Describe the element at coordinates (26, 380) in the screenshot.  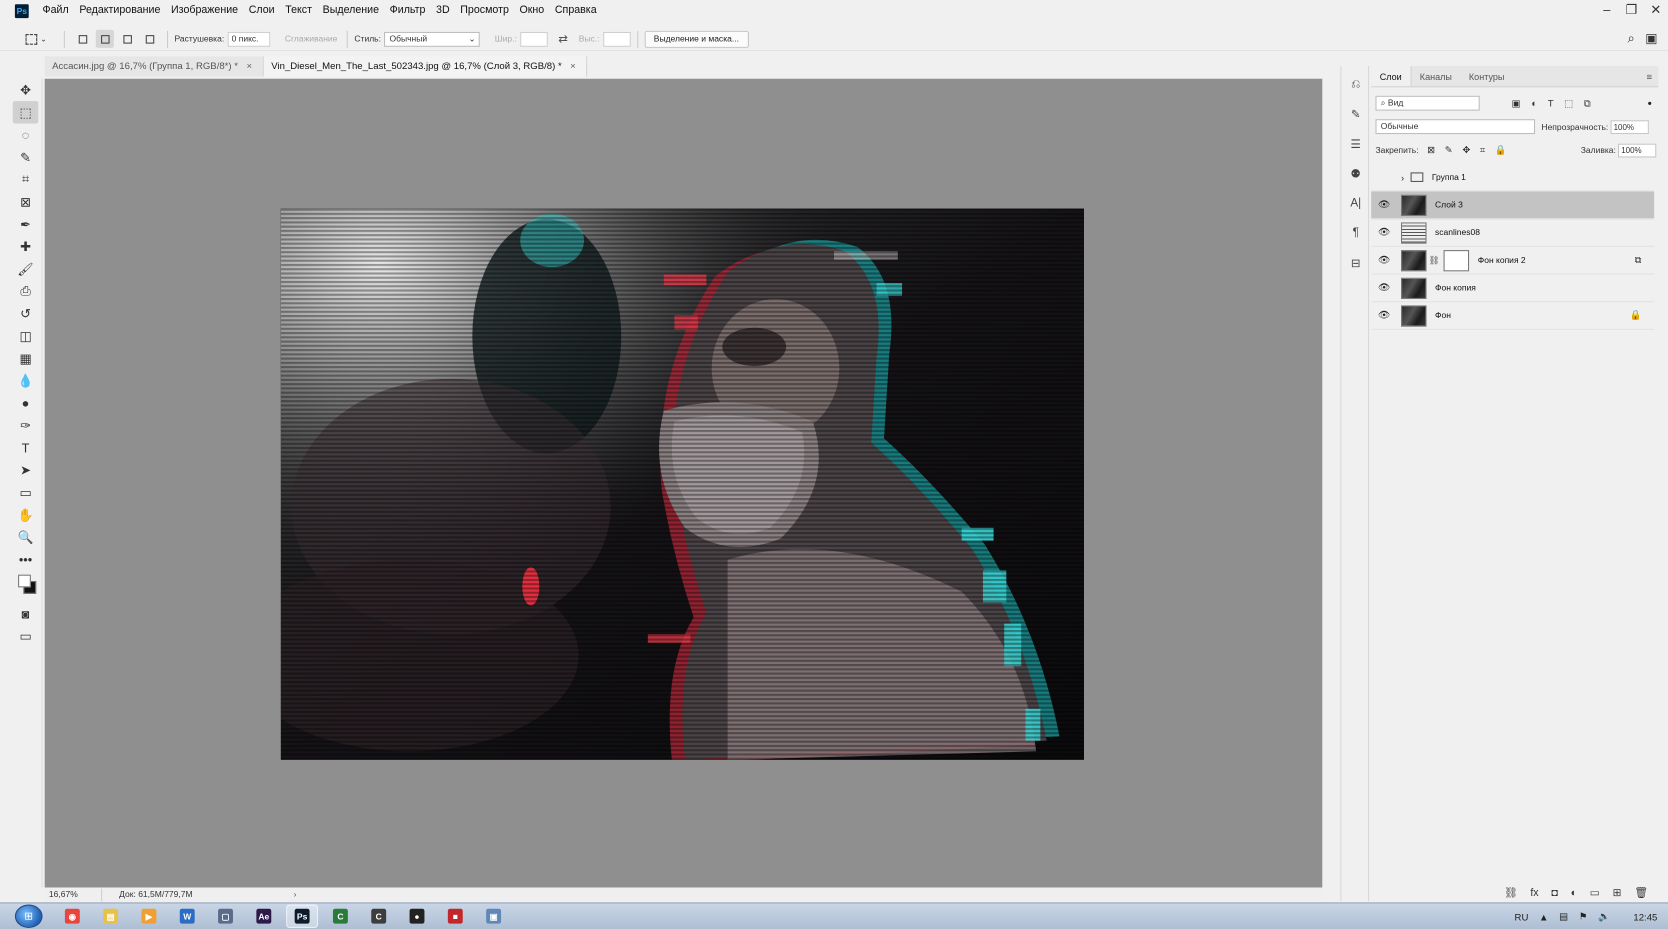
I see `blur-icon: 💧` at that location.